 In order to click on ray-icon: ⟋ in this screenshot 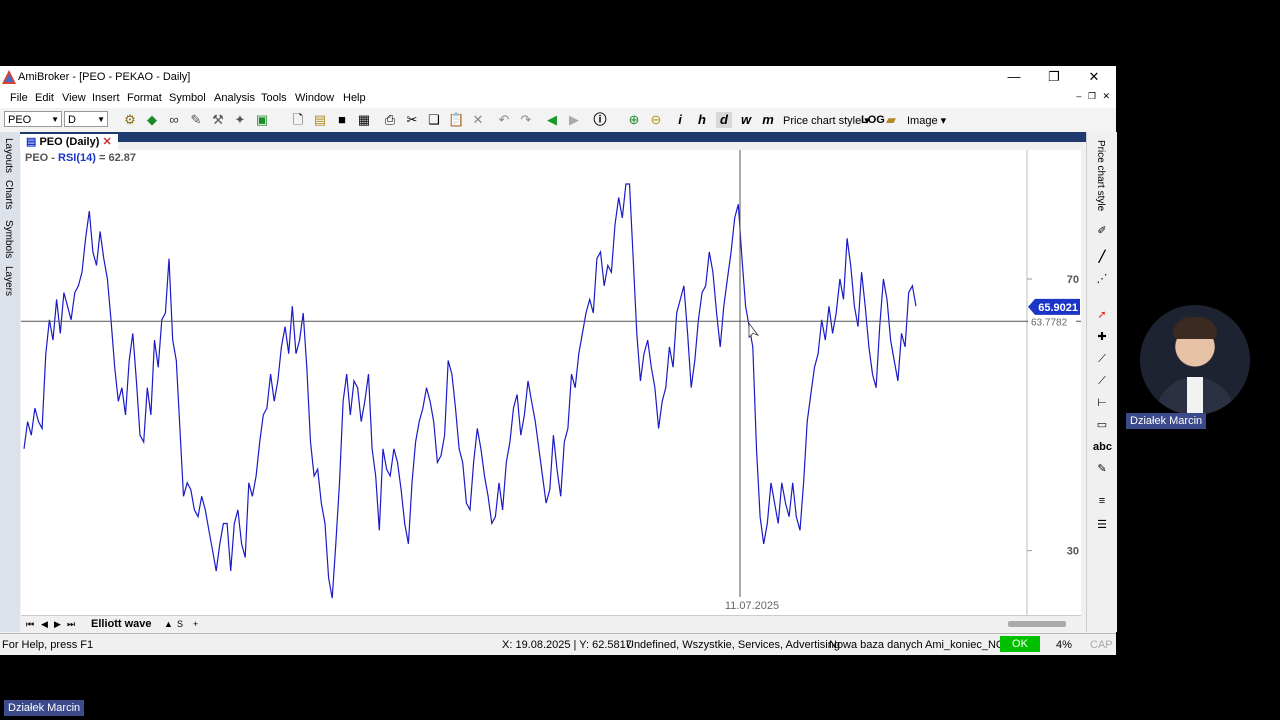, I will do `click(1102, 381)`.